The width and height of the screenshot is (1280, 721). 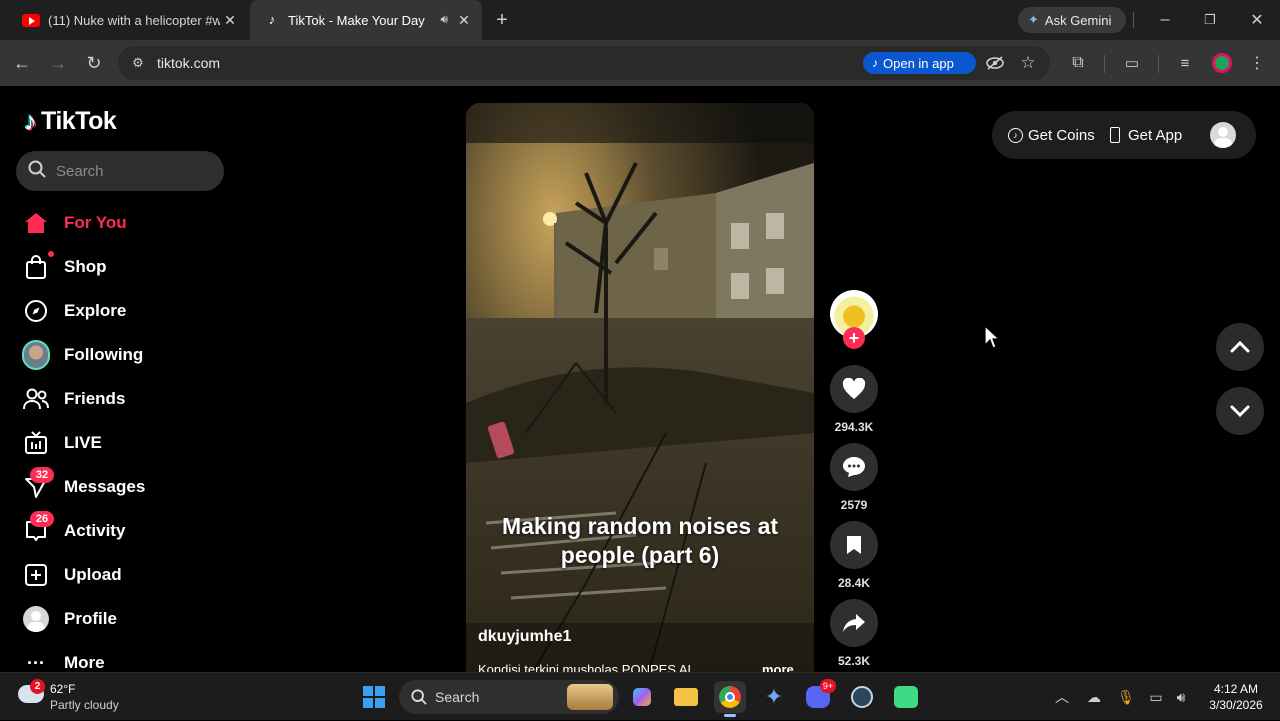 What do you see at coordinates (38, 266) in the screenshot?
I see `shopping-bag-icon` at bounding box center [38, 266].